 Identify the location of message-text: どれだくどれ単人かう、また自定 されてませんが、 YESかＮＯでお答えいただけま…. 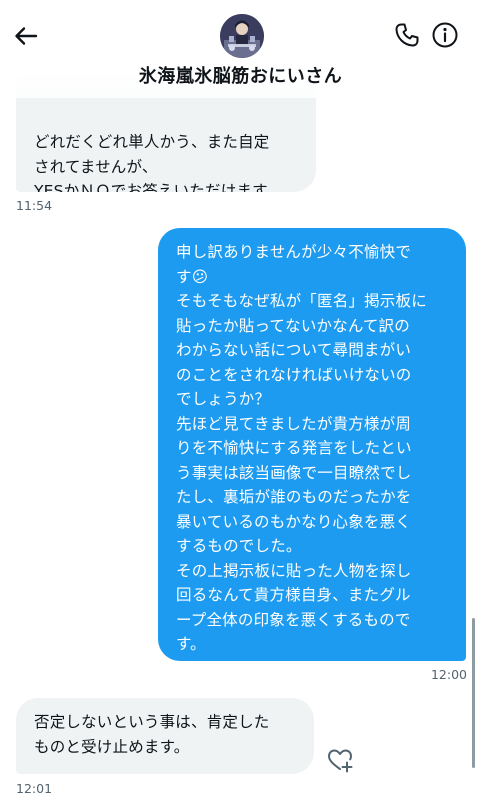
(152, 162).